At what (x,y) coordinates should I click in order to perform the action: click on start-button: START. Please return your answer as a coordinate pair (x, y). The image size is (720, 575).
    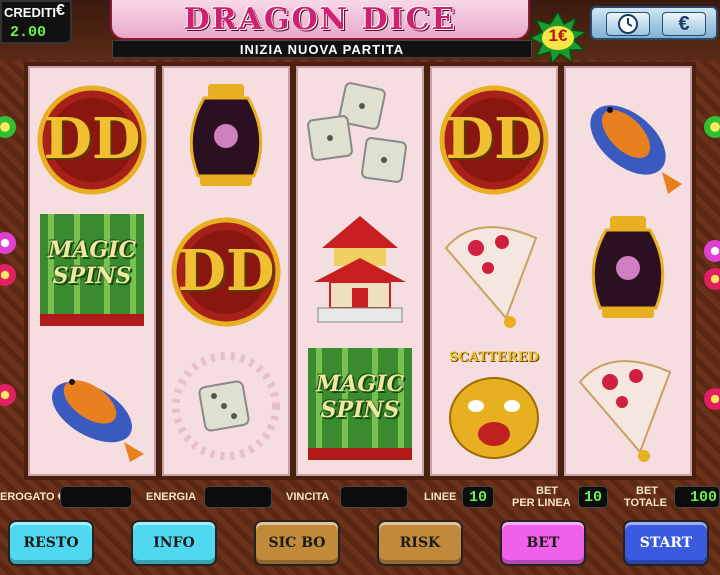
    Looking at the image, I should click on (666, 543).